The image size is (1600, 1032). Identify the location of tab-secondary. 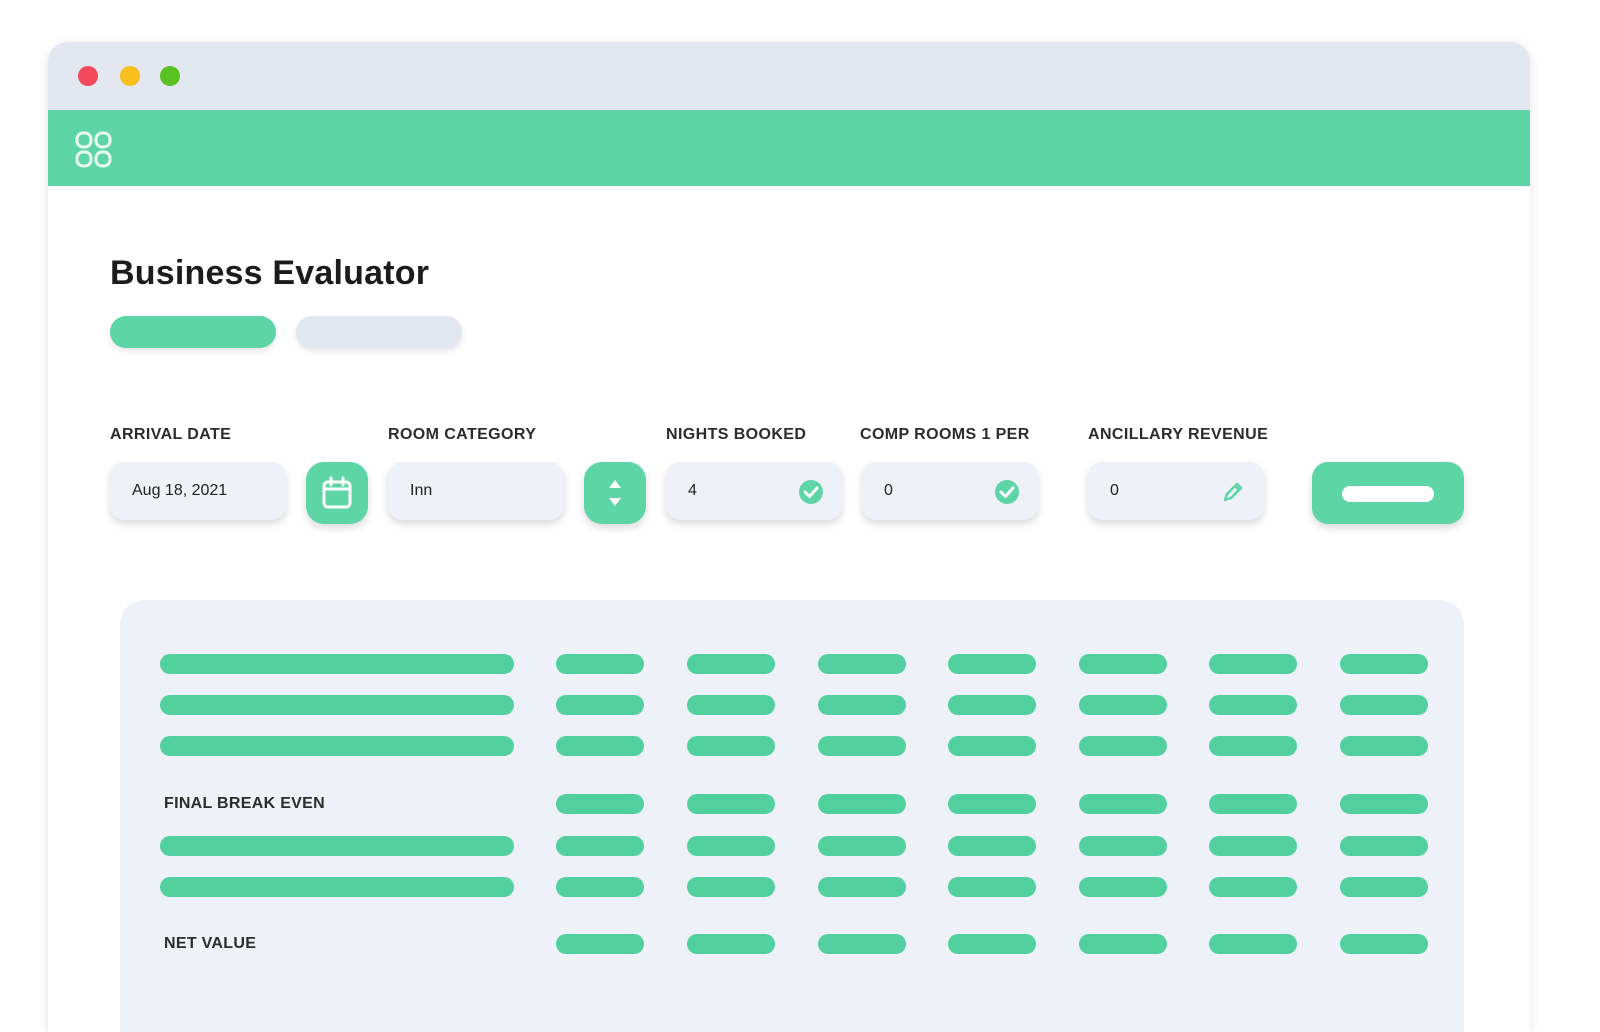
(379, 332).